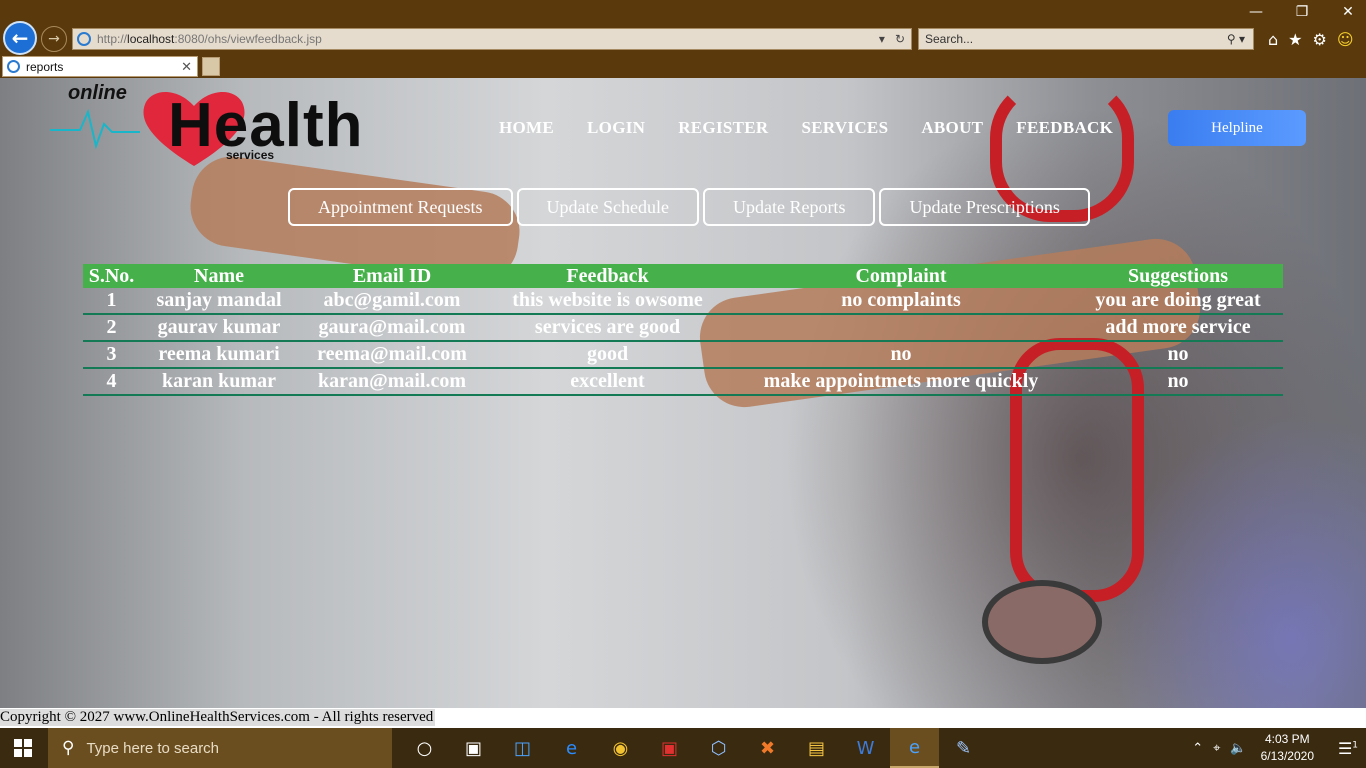  Describe the element at coordinates (111, 355) in the screenshot. I see `cell-sno: 3` at that location.